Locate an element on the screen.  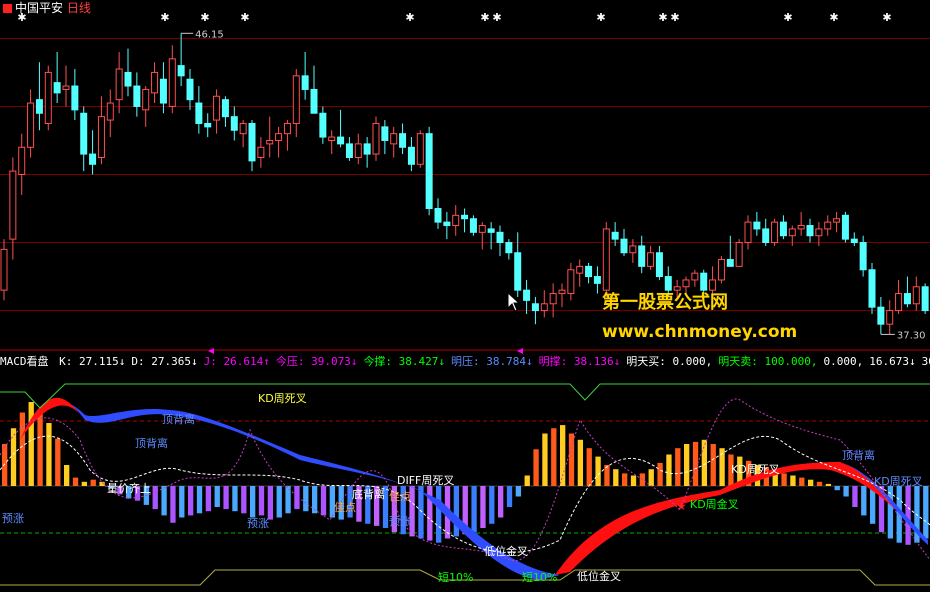
stock-title: 中国平安 is located at coordinates (39, 8).